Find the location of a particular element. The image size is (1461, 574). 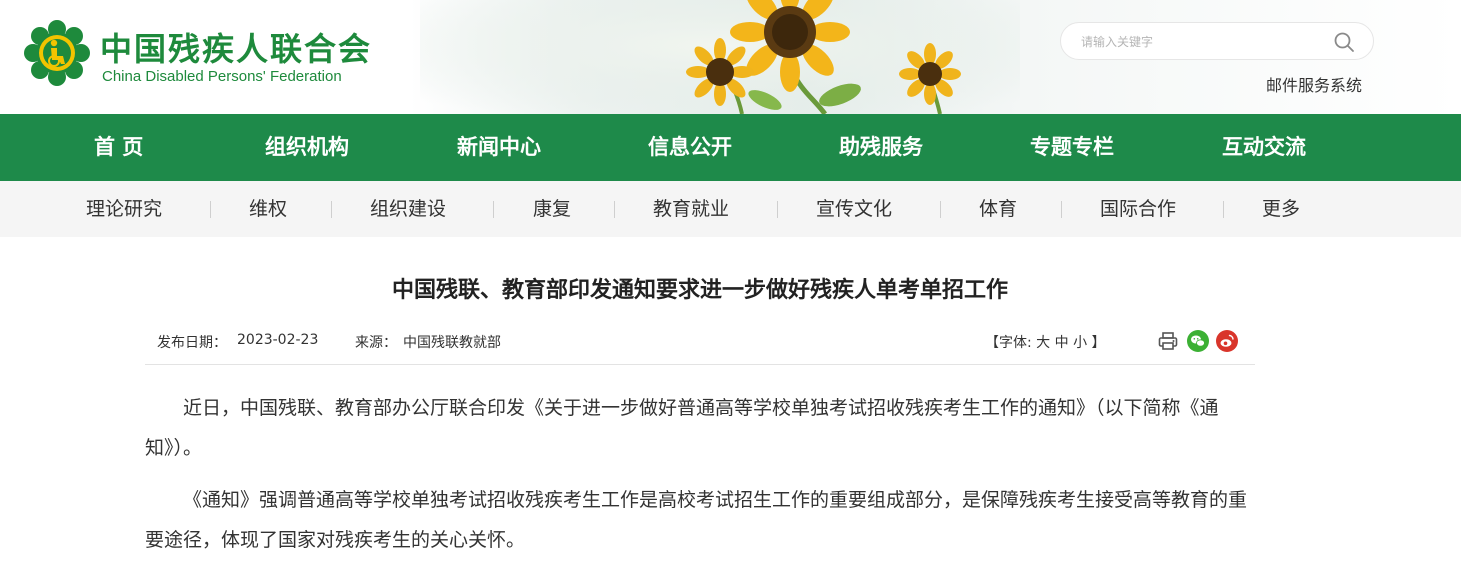

wechat-icon is located at coordinates (1198, 341).